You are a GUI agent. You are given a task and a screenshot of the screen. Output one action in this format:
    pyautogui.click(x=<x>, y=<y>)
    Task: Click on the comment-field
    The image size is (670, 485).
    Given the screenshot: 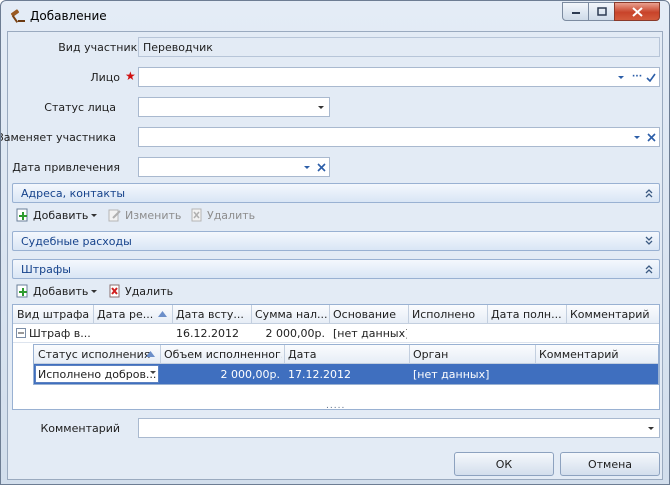 What is the action you would take?
    pyautogui.click(x=399, y=428)
    